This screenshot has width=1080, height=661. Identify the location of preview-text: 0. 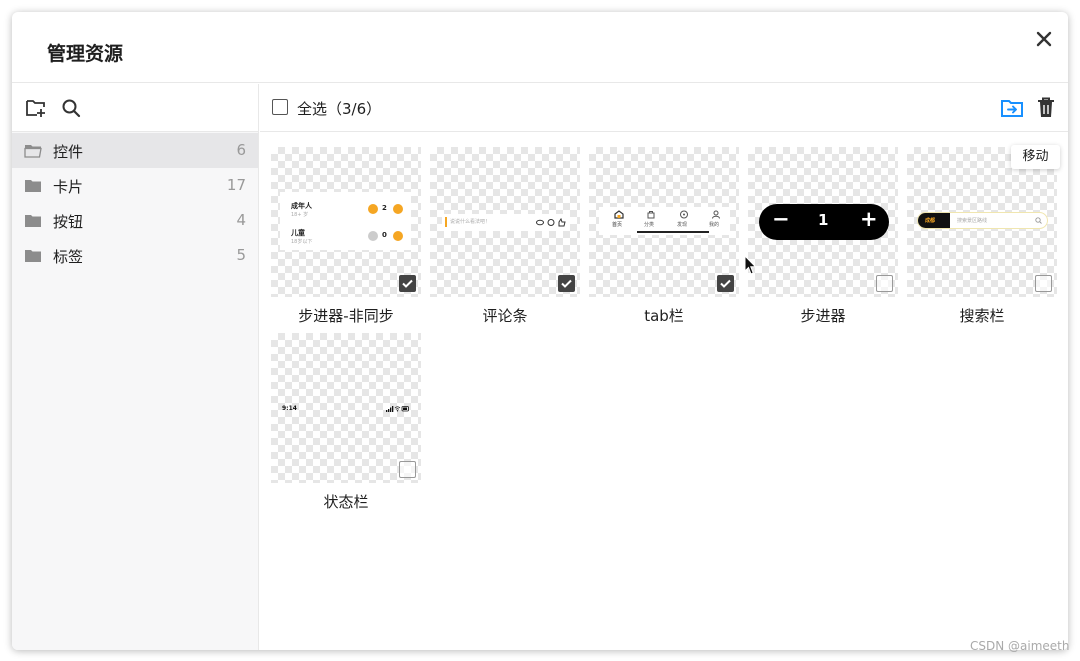
(384, 235).